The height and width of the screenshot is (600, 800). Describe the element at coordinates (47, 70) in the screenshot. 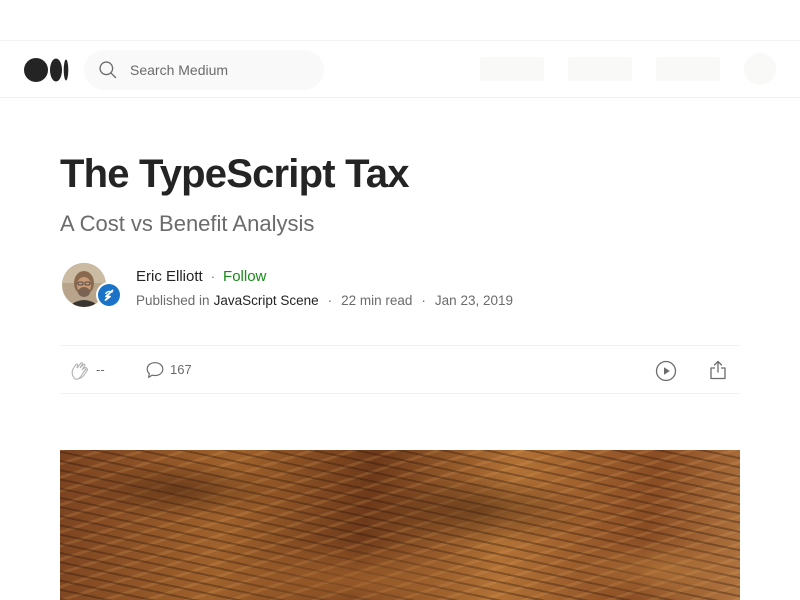

I see `medium-logo` at that location.